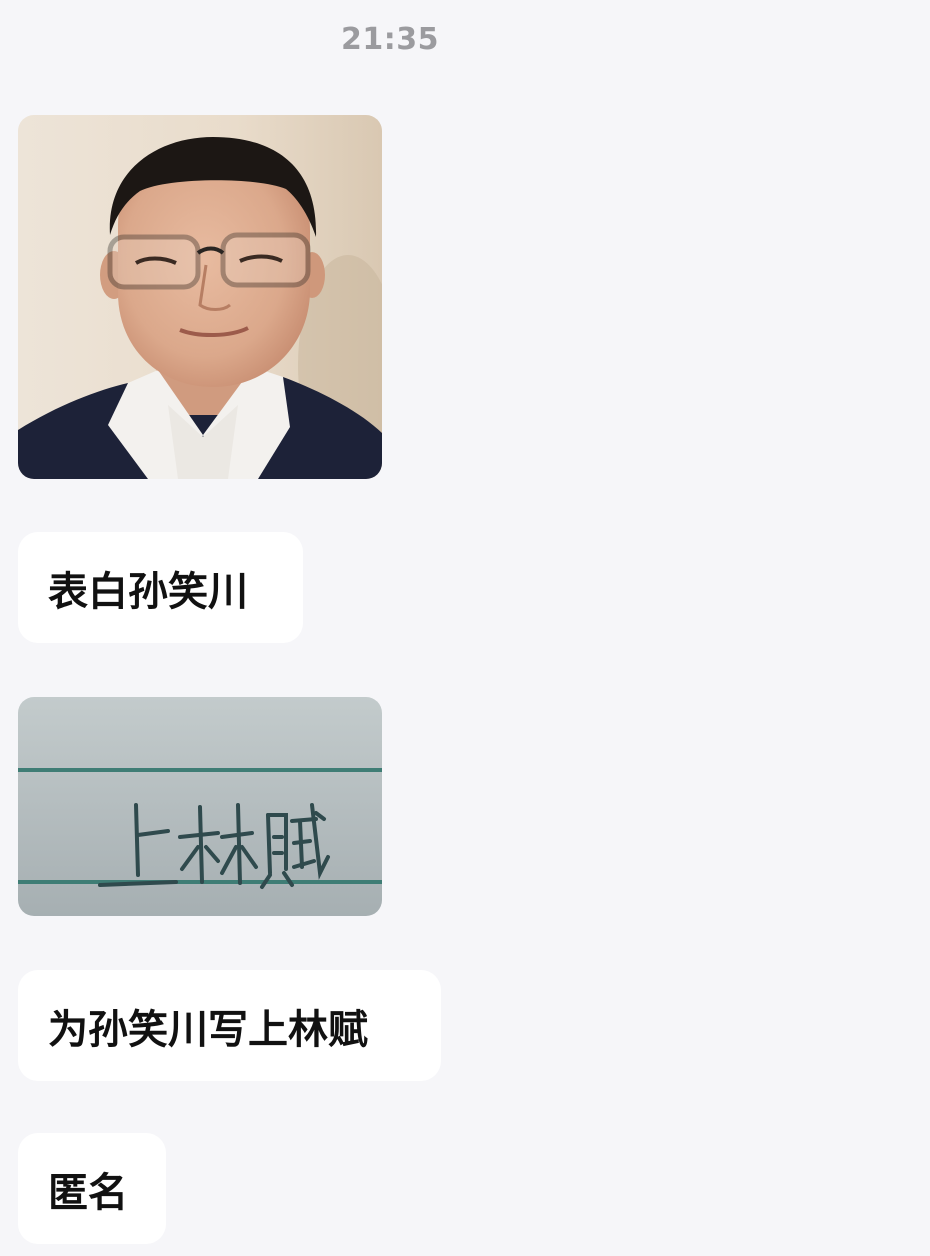  I want to click on handwriting-photo, so click(200, 806).